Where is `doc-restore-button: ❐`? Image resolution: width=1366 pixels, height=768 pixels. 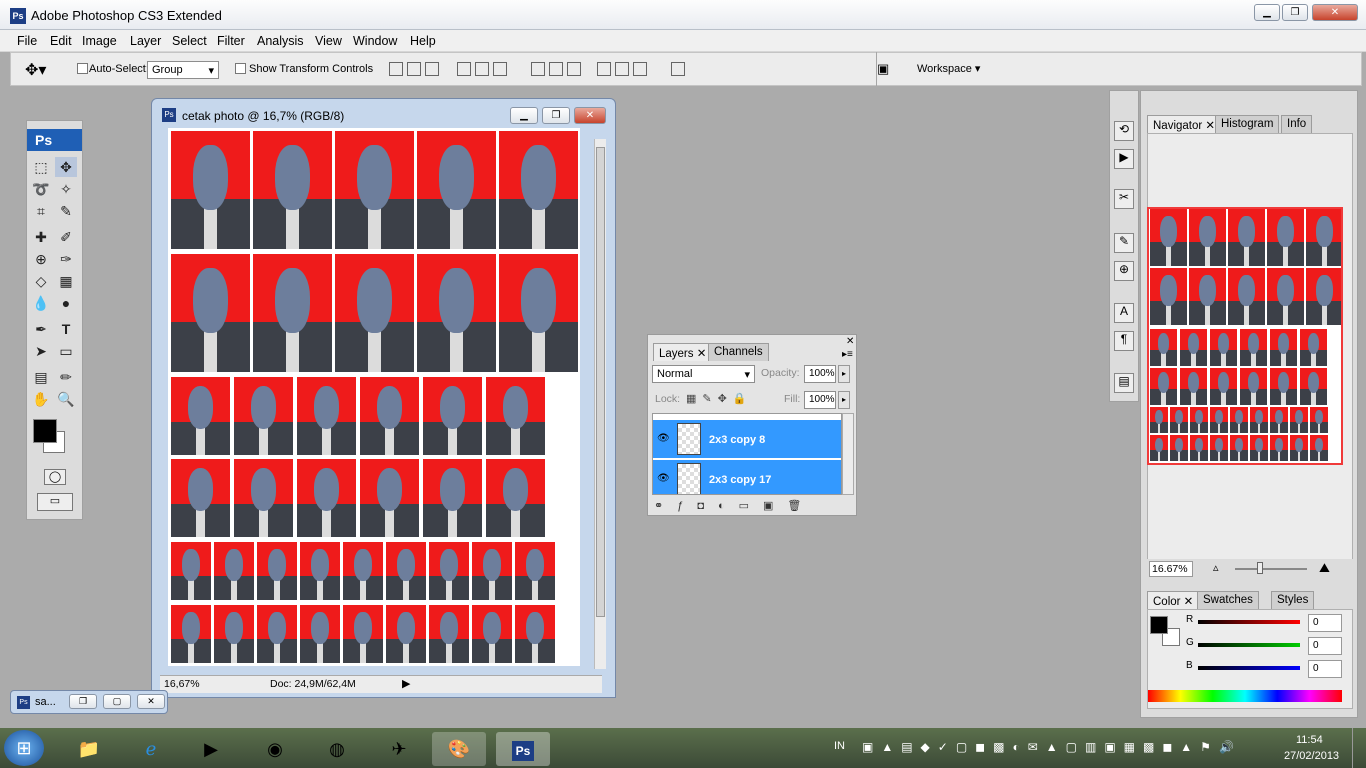
doc-restore-button: ❐ is located at coordinates (556, 115).